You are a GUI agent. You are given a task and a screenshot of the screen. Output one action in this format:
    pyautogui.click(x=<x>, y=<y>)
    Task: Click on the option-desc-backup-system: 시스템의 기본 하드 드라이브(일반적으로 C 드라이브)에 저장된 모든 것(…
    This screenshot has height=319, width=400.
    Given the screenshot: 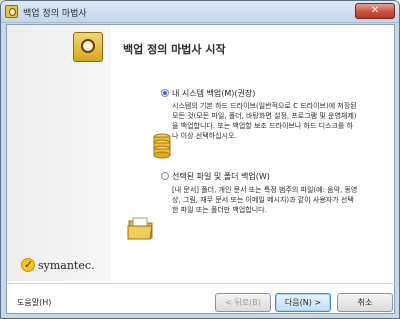 What is the action you would take?
    pyautogui.click(x=282, y=121)
    